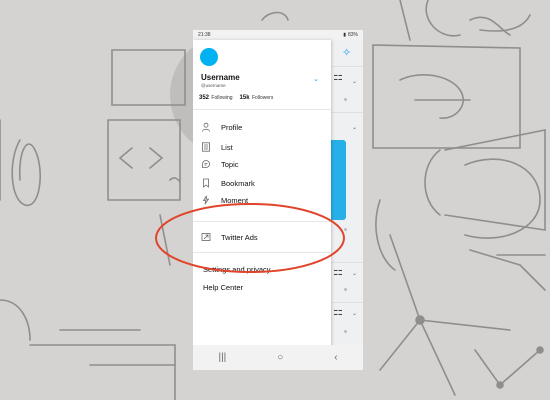 Image resolution: width=550 pixels, height=400 pixels. I want to click on home-icon: ○, so click(280, 357).